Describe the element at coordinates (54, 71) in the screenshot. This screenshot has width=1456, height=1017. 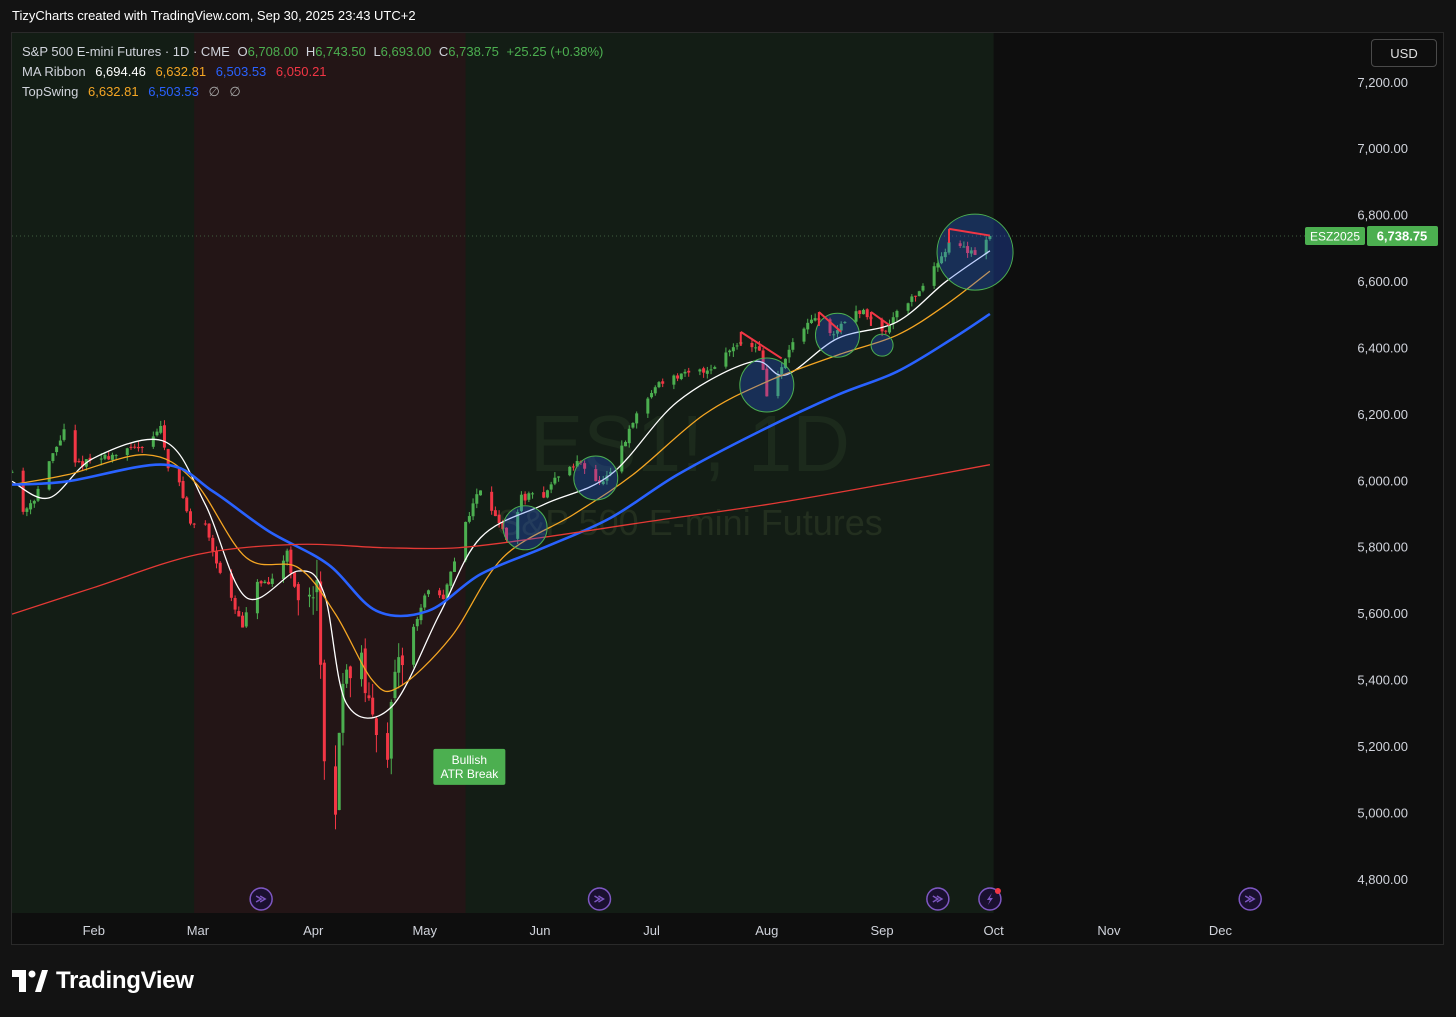
I see `legend-ma-ribbon-name: MA Ribbon` at that location.